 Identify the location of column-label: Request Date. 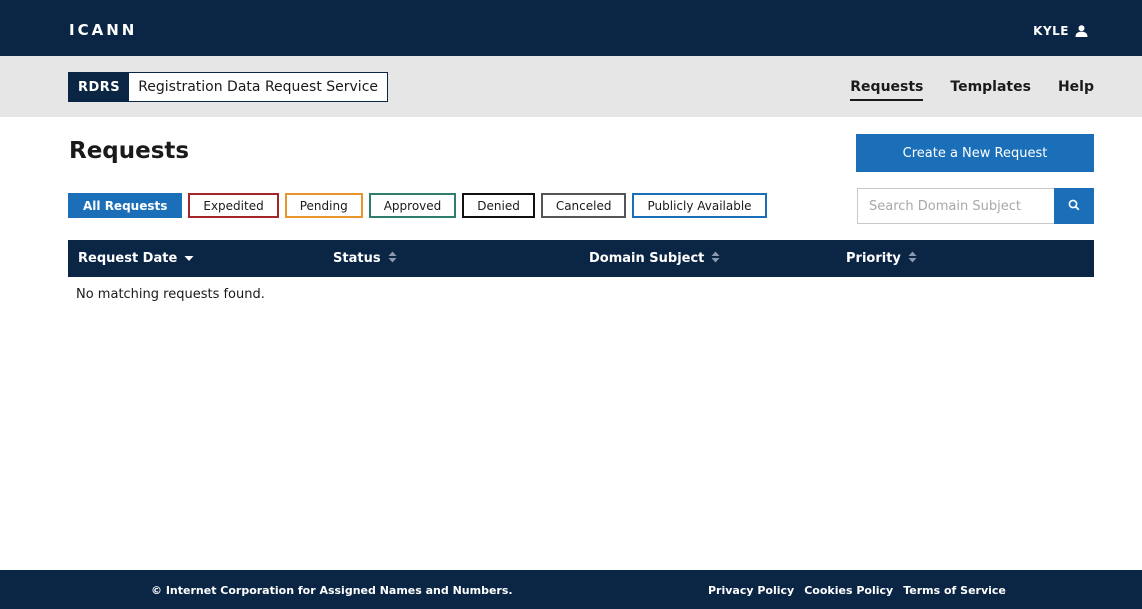
(128, 258).